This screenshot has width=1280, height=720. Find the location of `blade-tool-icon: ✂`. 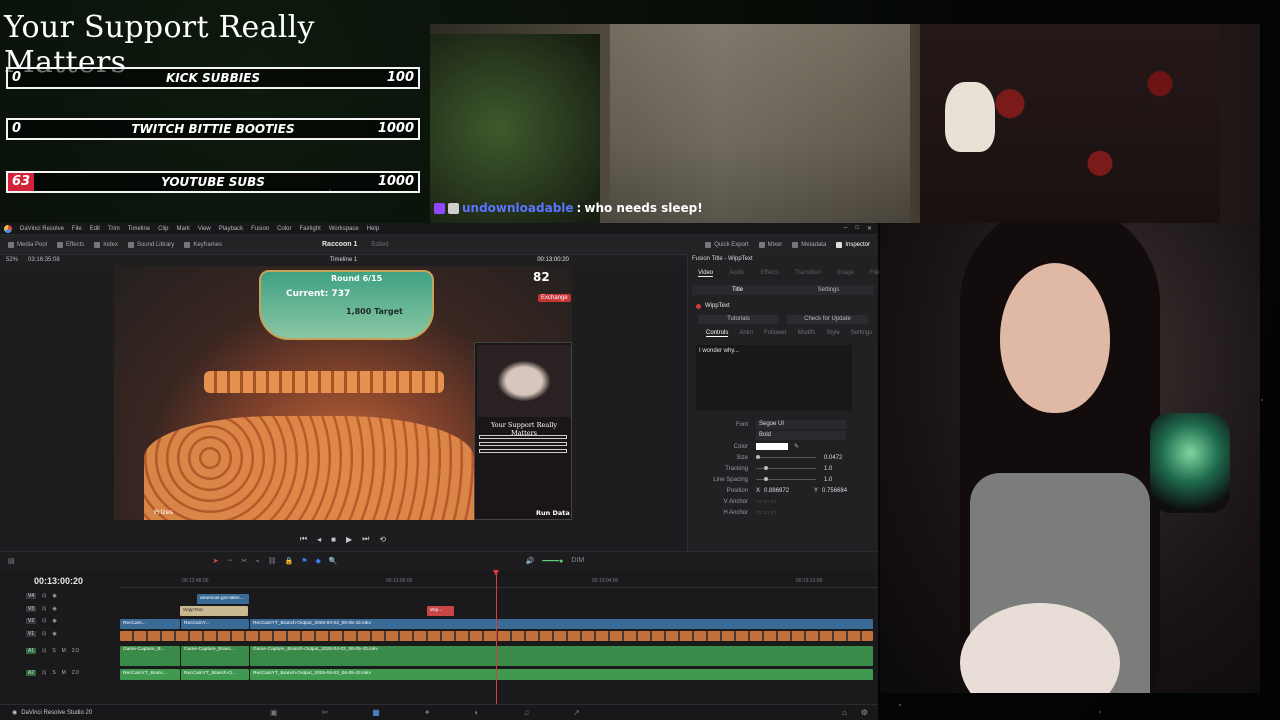

blade-tool-icon: ✂ is located at coordinates (245, 561).